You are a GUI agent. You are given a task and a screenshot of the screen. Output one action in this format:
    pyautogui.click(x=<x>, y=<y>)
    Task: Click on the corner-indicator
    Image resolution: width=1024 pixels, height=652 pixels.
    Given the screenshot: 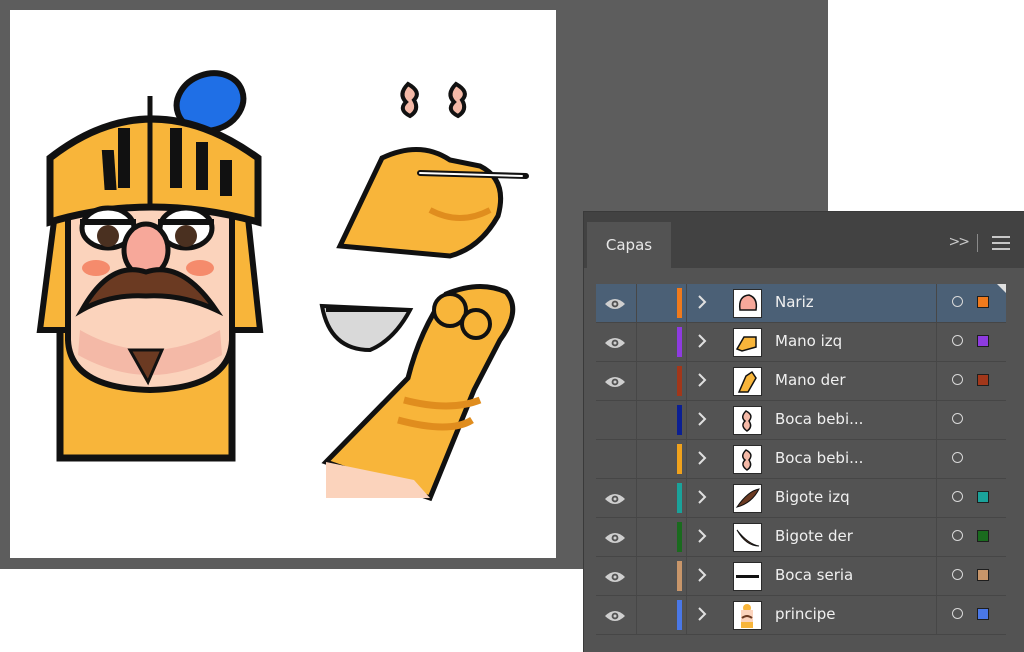 What is the action you would take?
    pyautogui.click(x=1001, y=288)
    